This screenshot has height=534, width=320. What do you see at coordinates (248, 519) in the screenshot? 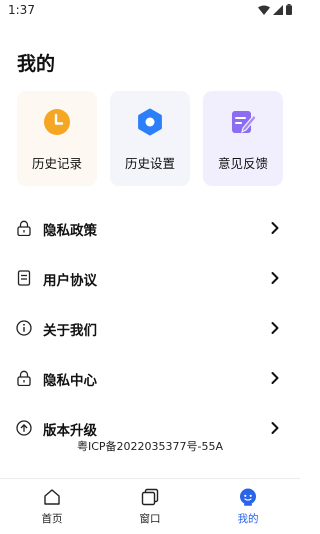
I see `tab-mine-label: 我的` at bounding box center [248, 519].